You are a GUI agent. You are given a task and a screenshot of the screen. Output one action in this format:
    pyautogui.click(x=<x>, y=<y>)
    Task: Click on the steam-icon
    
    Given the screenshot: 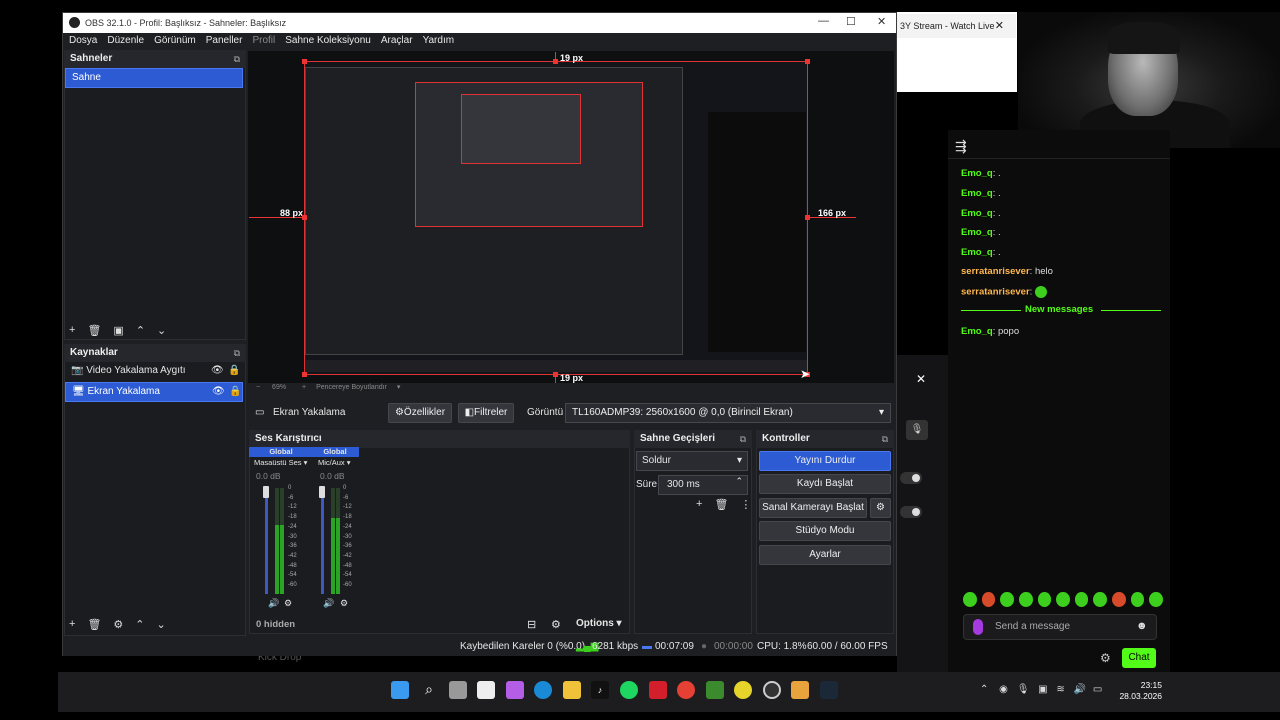 What is the action you would take?
    pyautogui.click(x=829, y=690)
    